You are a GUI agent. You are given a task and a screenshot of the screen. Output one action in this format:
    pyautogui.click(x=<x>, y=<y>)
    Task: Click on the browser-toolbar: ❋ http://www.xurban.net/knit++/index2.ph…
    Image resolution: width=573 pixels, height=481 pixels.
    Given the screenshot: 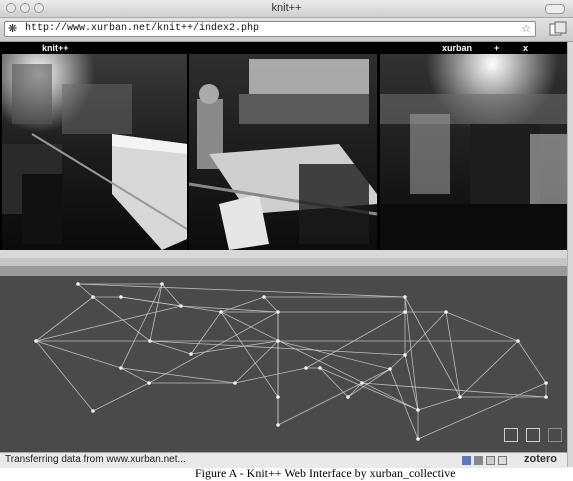 What is the action you would take?
    pyautogui.click(x=286, y=30)
    